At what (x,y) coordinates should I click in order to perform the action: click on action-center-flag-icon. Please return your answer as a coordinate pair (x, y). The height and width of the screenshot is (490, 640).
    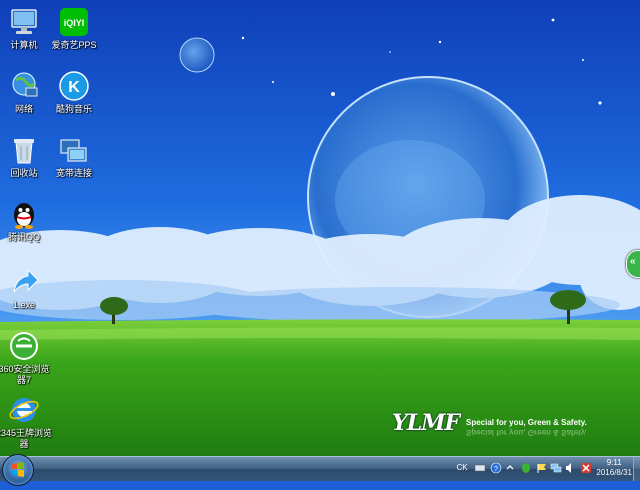
    Looking at the image, I should click on (542, 468).